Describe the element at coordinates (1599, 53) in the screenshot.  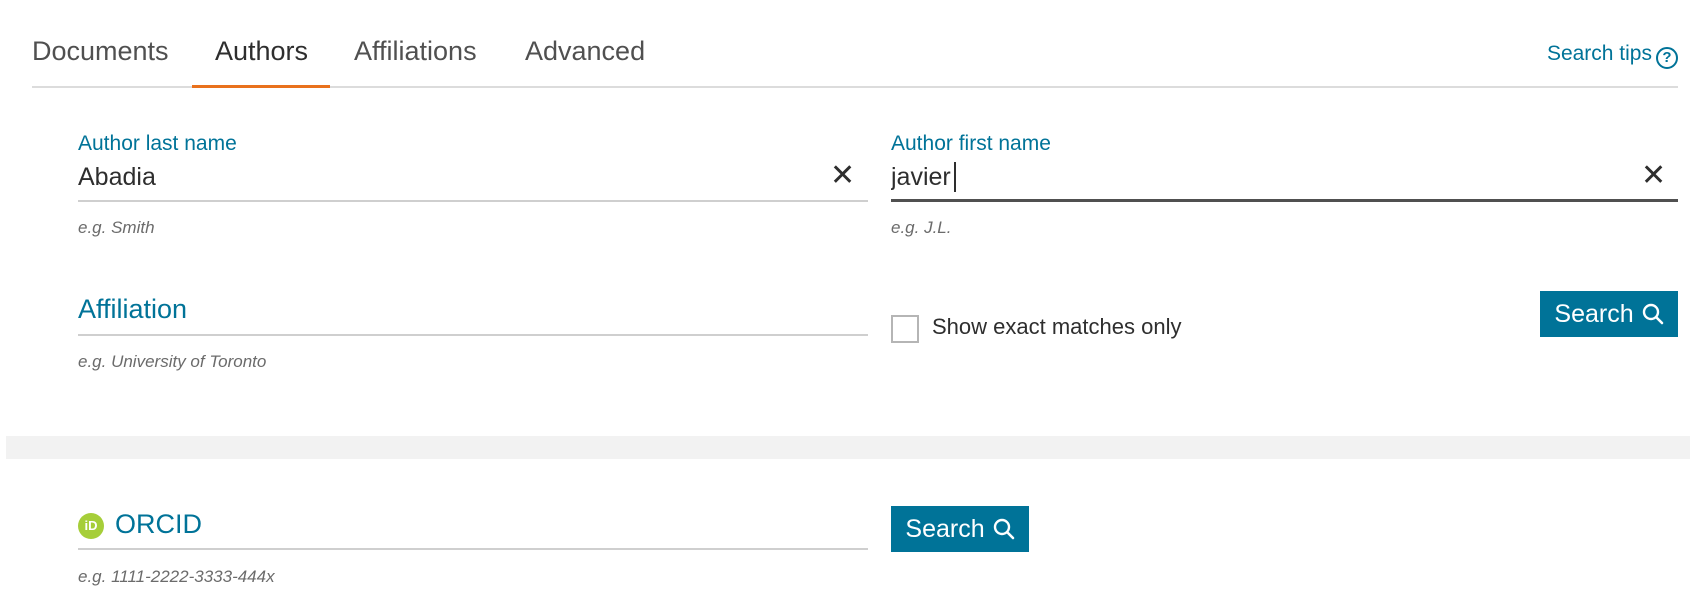
I see `search-tips-label: Search tips` at that location.